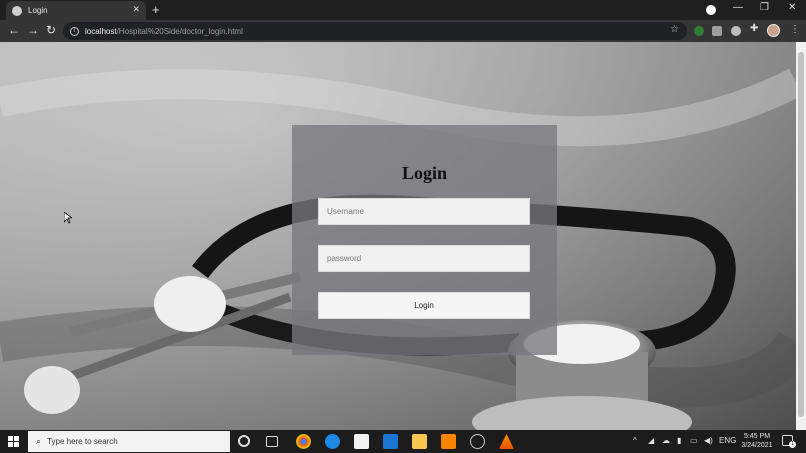 Image resolution: width=806 pixels, height=453 pixels. I want to click on page-scrollbar, so click(801, 236).